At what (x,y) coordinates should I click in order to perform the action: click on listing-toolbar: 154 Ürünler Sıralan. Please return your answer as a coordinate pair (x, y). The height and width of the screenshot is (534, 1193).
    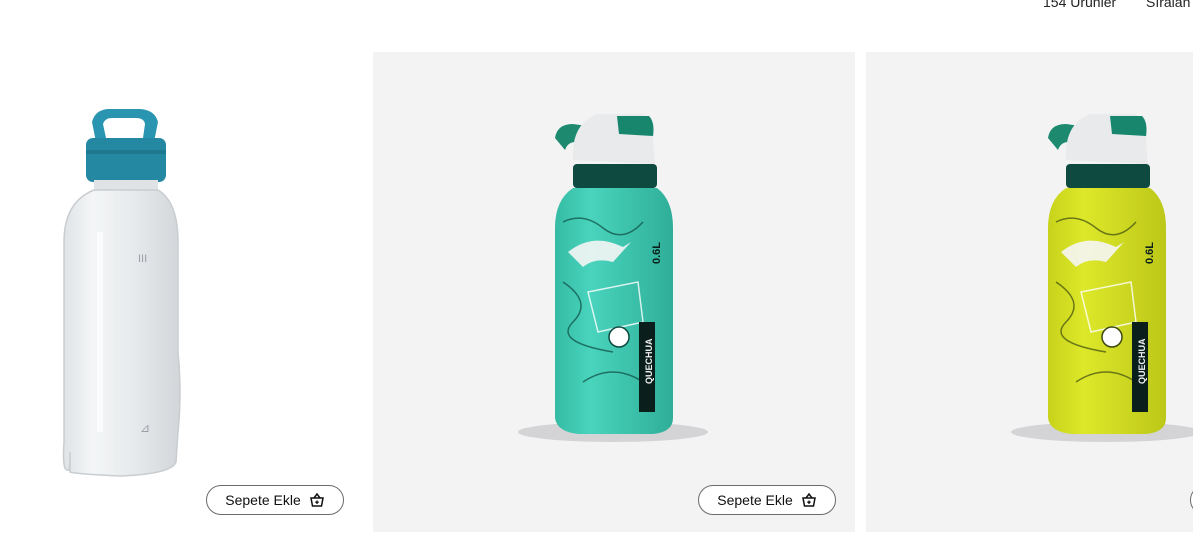
    Looking at the image, I should click on (596, 7).